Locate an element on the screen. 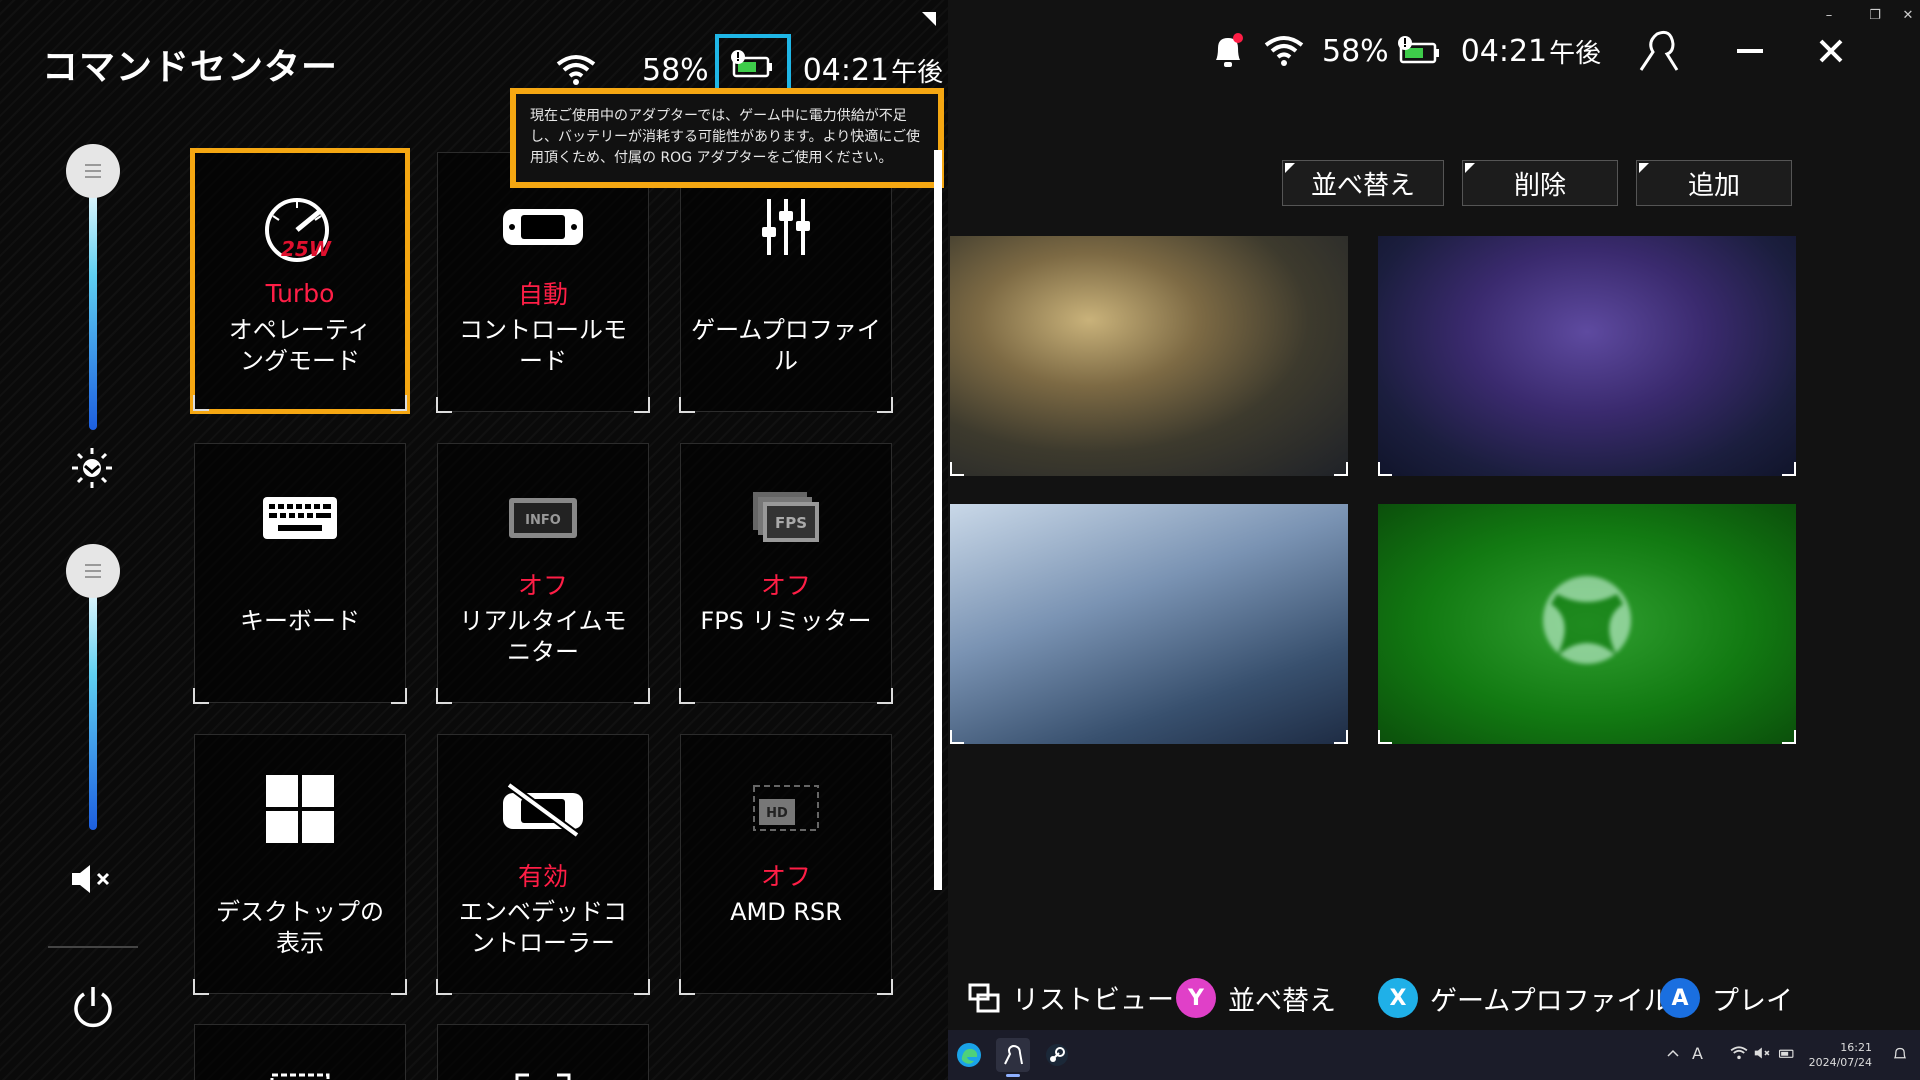 The image size is (1920, 1080). controller-disabled-icon is located at coordinates (543, 809).